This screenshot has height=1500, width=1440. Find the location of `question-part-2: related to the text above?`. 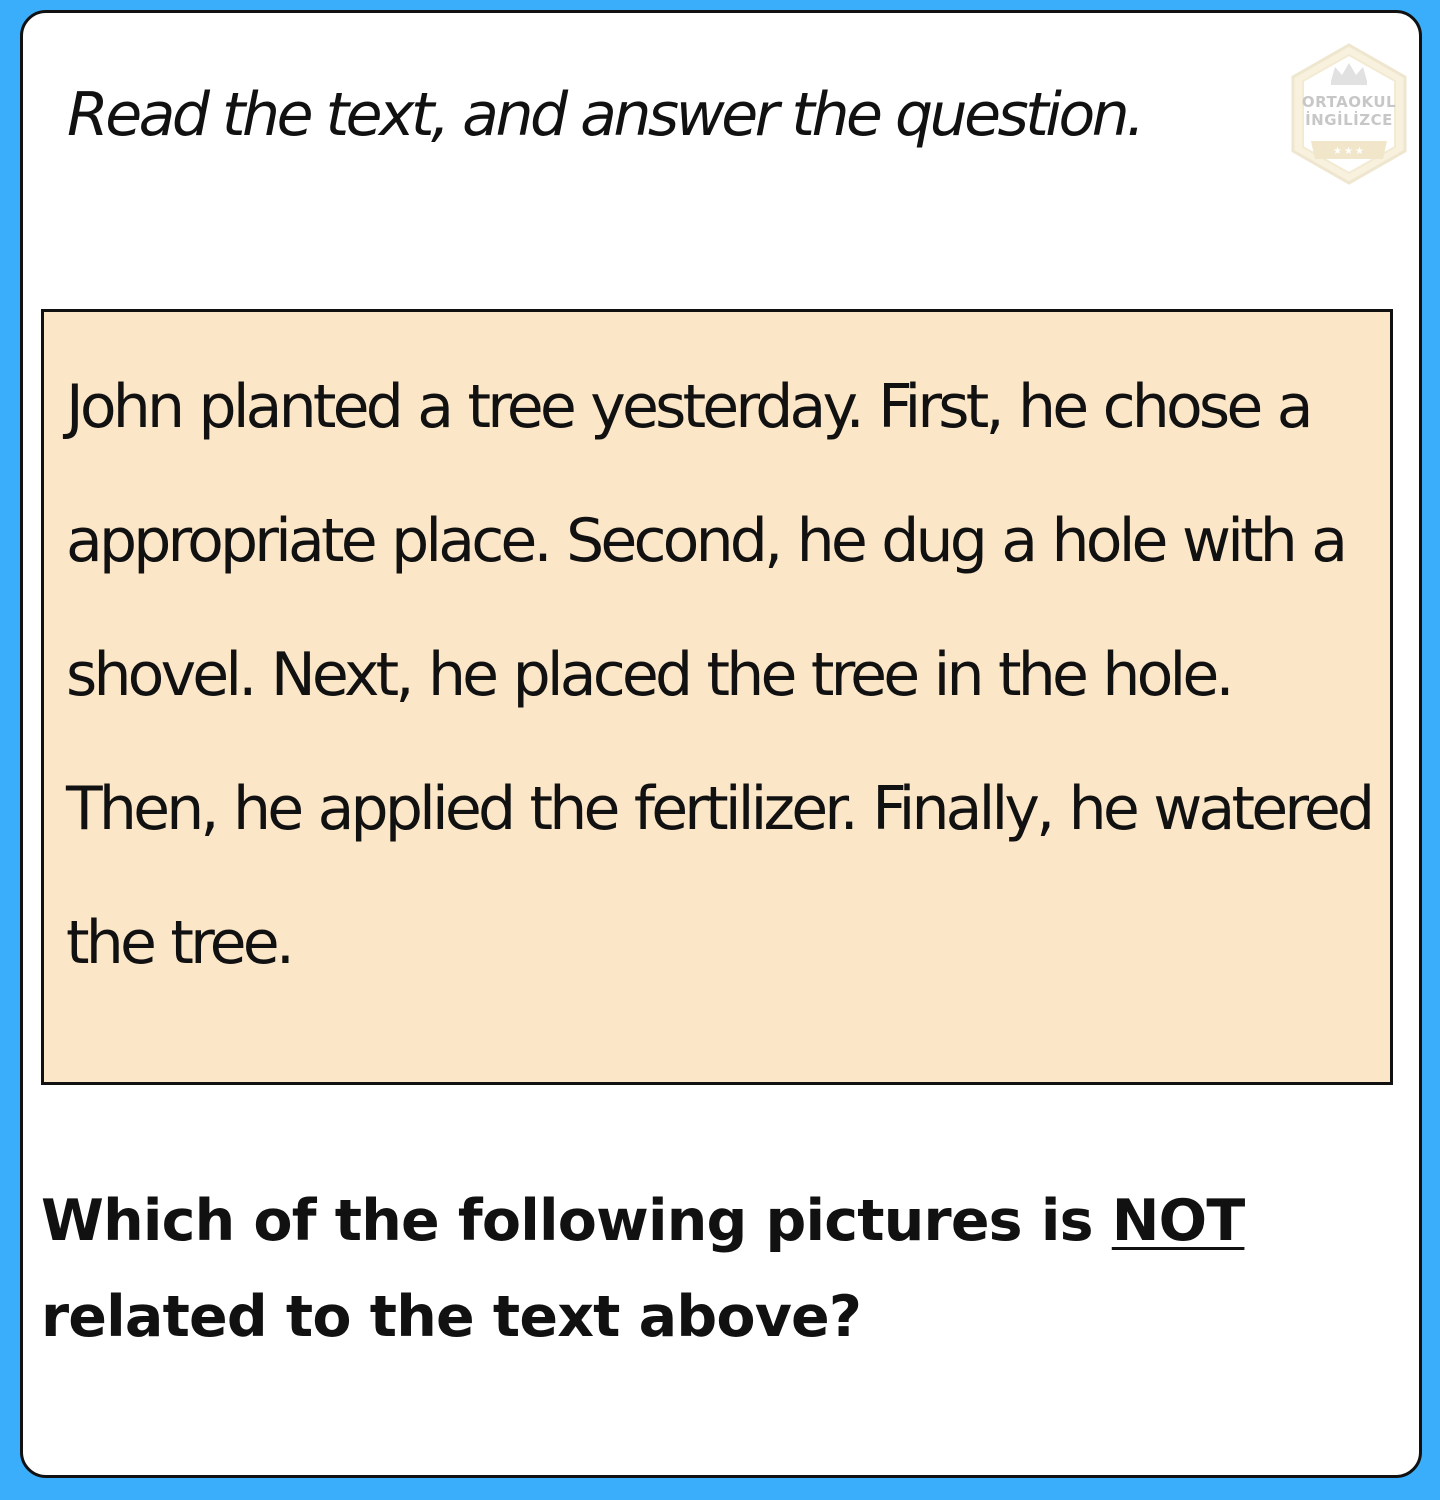

question-part-2: related to the text above? is located at coordinates (451, 1317).